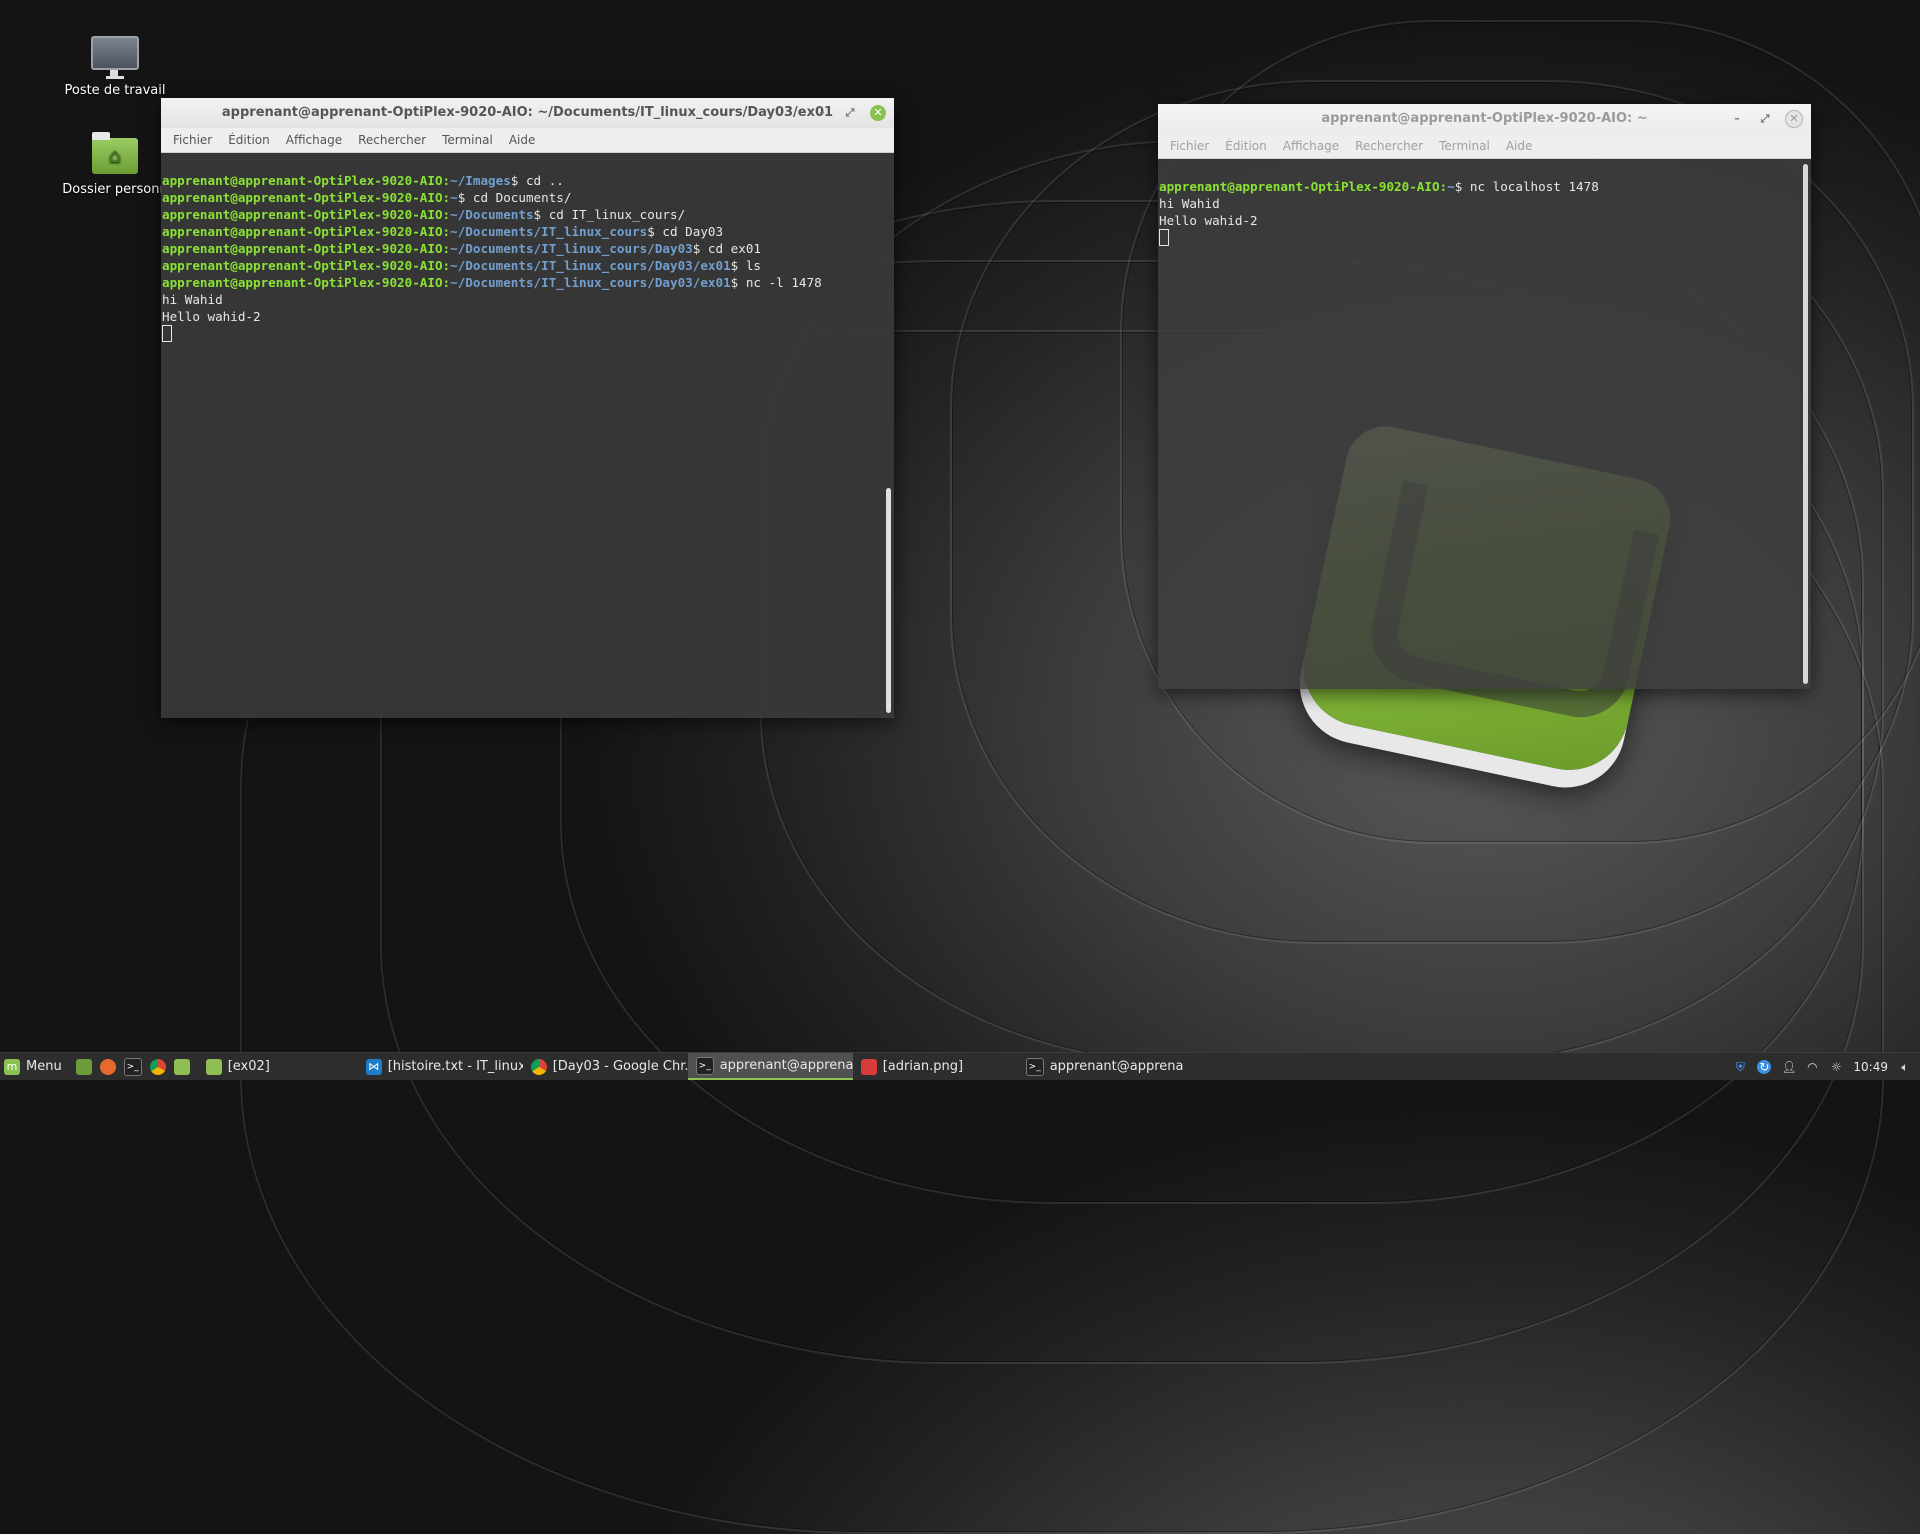  Describe the element at coordinates (115, 189) in the screenshot. I see `desktop-icon-label: Dossier personn` at that location.